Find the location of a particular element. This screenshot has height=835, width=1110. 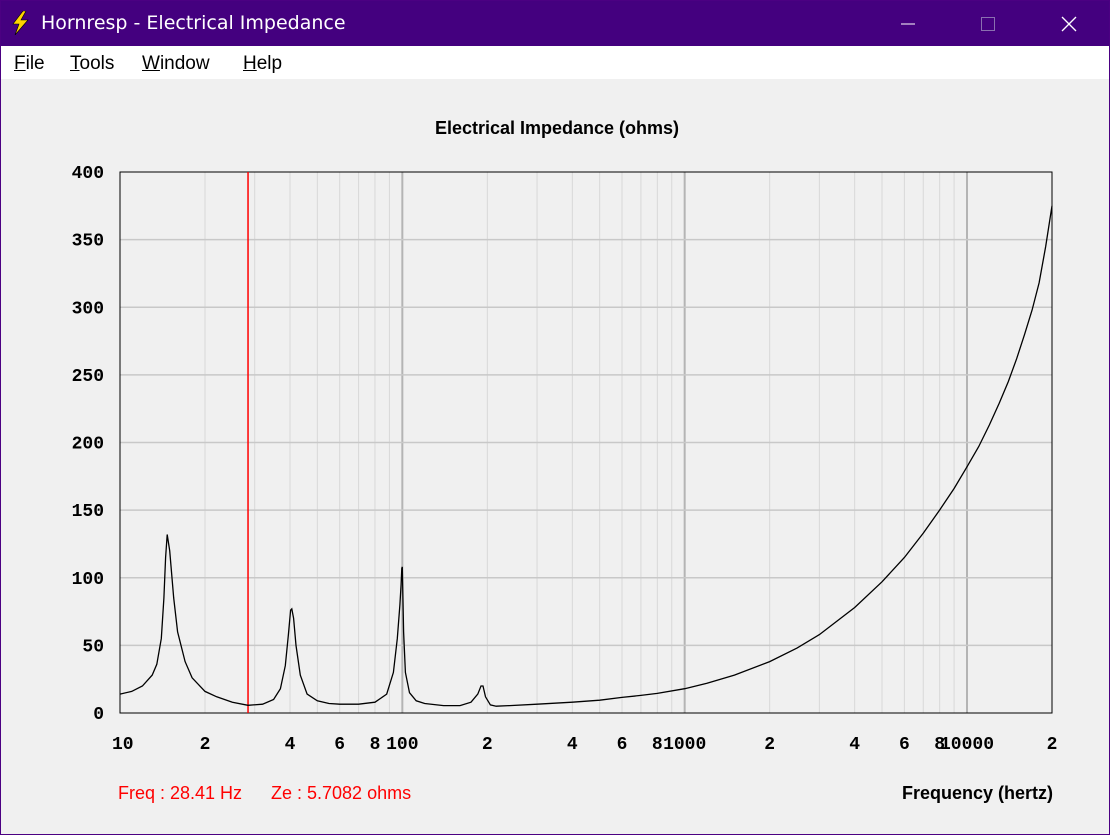

y-tick-label: 150 is located at coordinates (88, 512).